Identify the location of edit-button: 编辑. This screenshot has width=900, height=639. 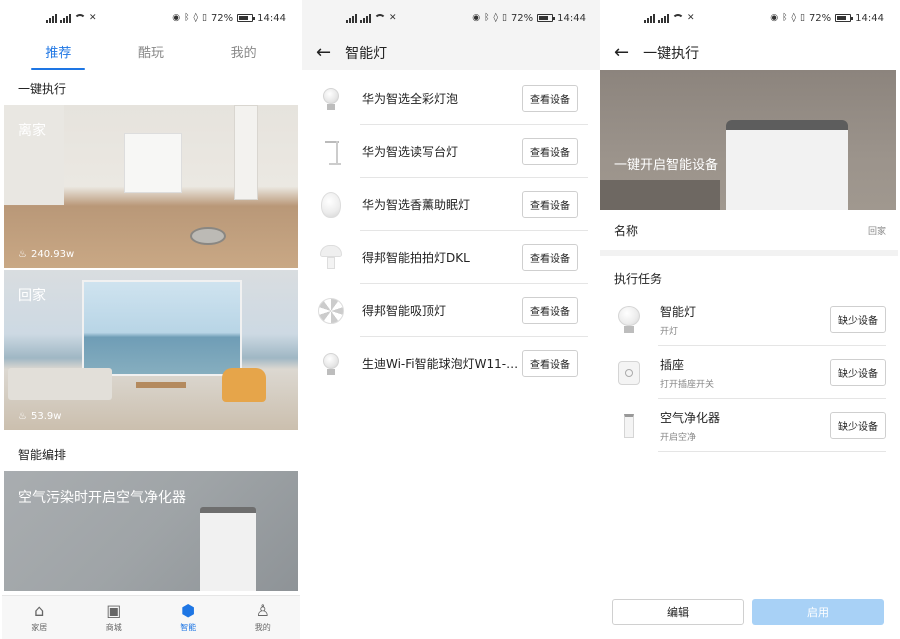
(678, 612).